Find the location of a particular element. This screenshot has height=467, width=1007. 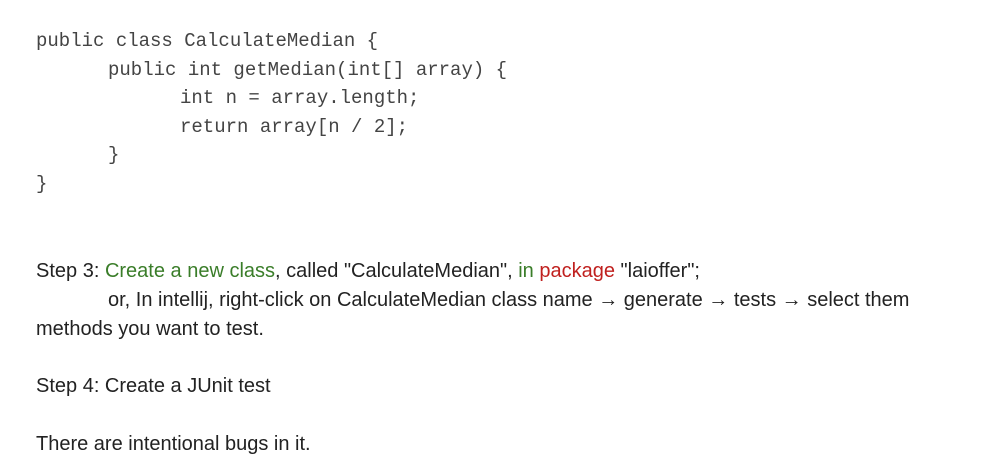

step-3-create-class-text: Create a new class is located at coordinates (190, 271).